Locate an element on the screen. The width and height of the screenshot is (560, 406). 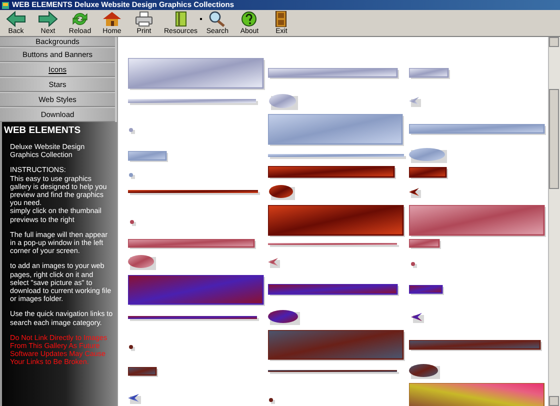
help-icon is located at coordinates (249, 19).